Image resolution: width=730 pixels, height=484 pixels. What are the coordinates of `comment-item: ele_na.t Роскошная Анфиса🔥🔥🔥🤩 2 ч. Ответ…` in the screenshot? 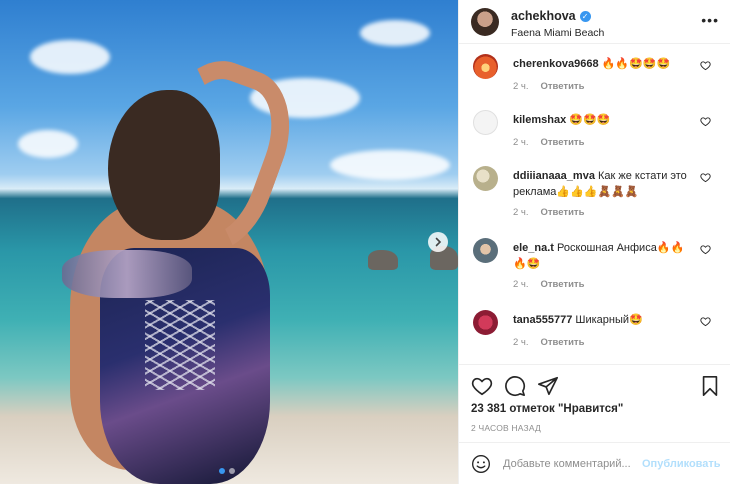 It's located at (594, 270).